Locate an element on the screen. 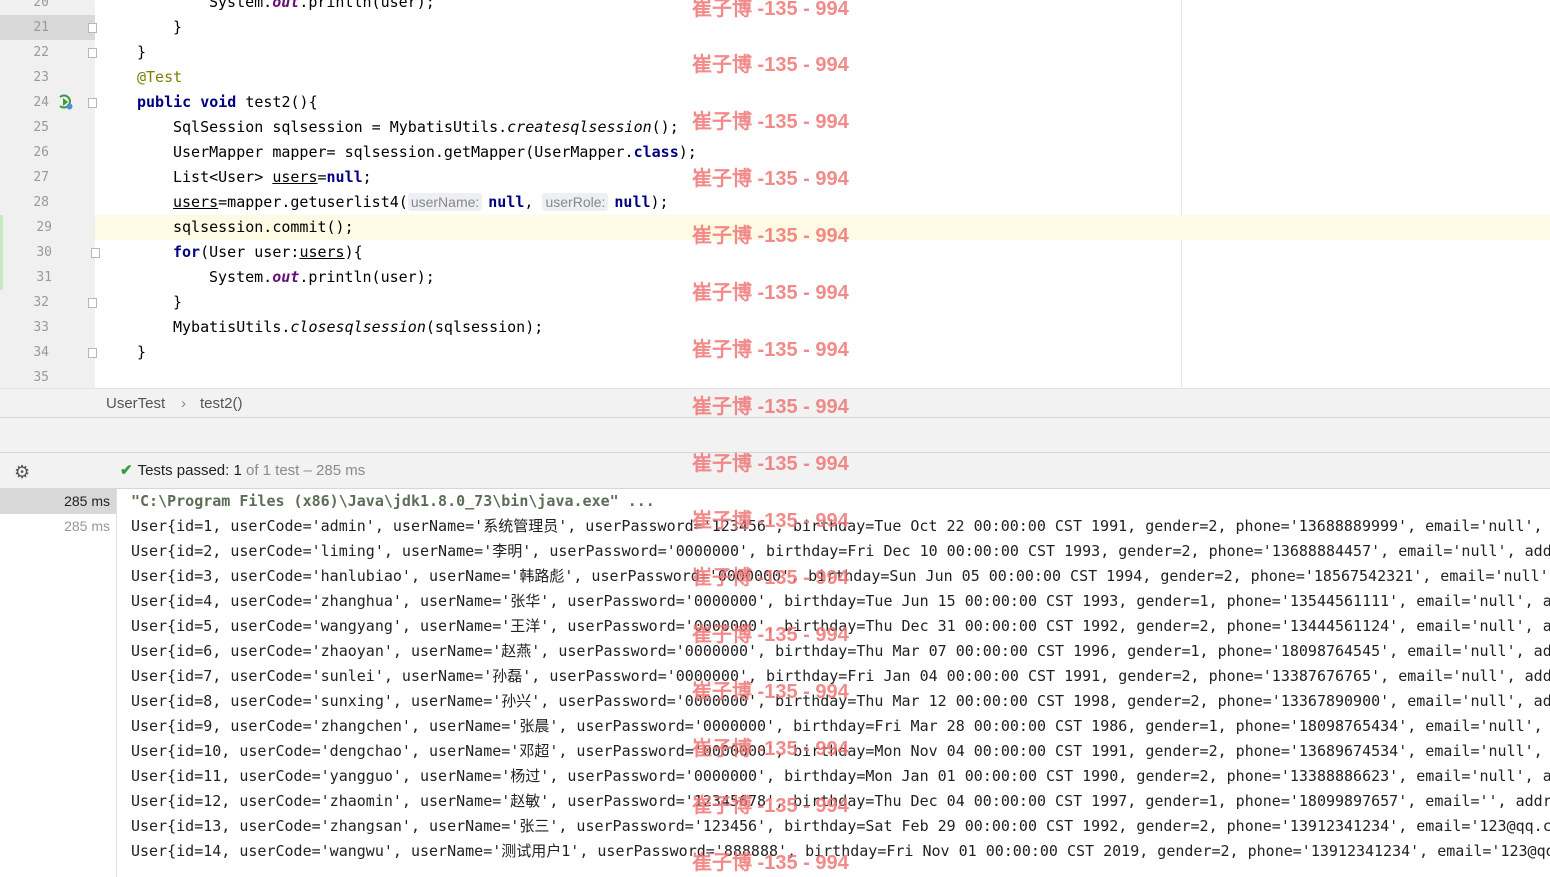 This screenshot has width=1550, height=877. status-prefix: Tests passed: is located at coordinates (185, 470).